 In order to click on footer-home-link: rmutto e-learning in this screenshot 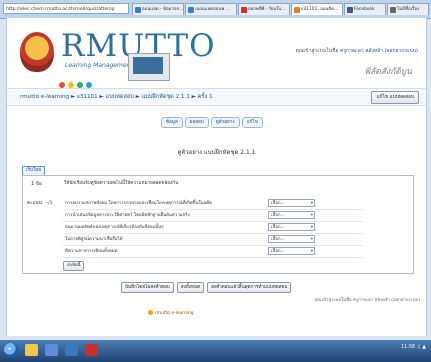, I will do `click(171, 313)`.